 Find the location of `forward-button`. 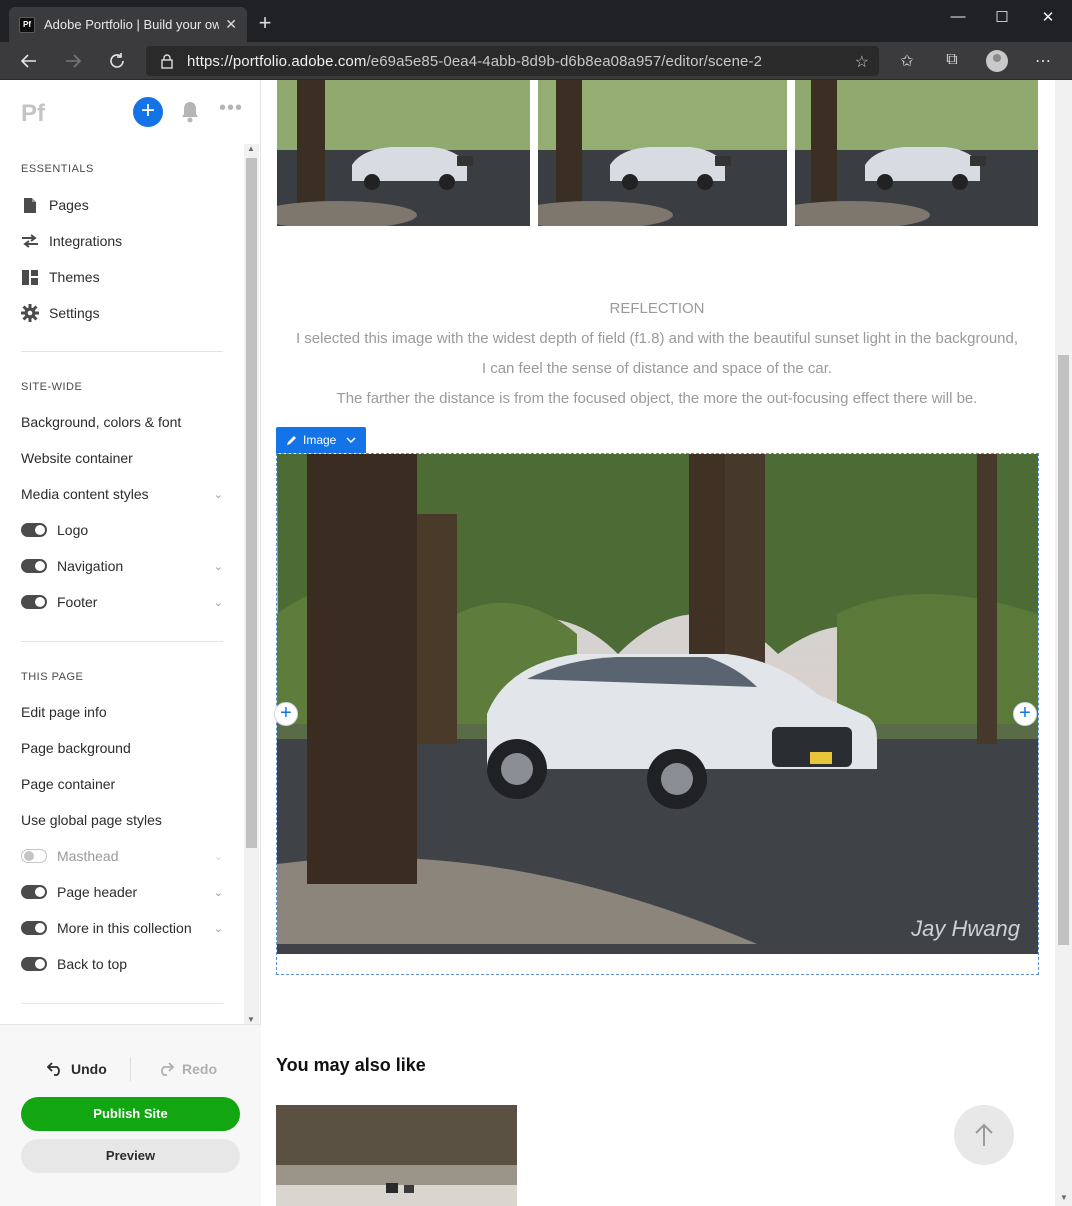

forward-button is located at coordinates (73, 61).